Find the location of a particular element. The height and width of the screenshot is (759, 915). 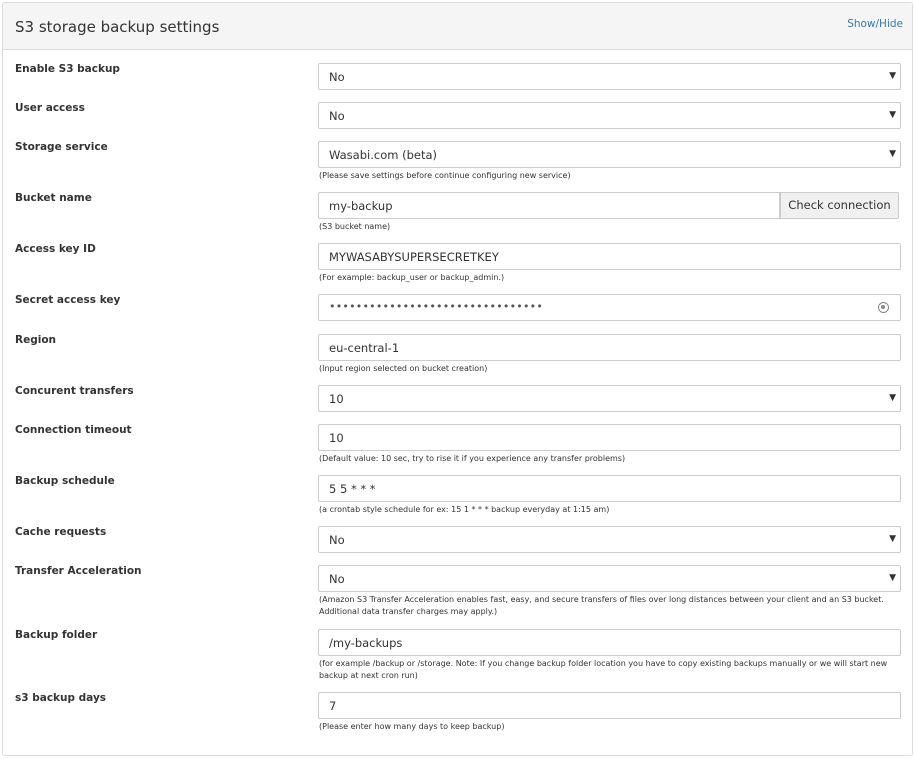

storage-service-value: Wasabi.com (beta) is located at coordinates (383, 155).